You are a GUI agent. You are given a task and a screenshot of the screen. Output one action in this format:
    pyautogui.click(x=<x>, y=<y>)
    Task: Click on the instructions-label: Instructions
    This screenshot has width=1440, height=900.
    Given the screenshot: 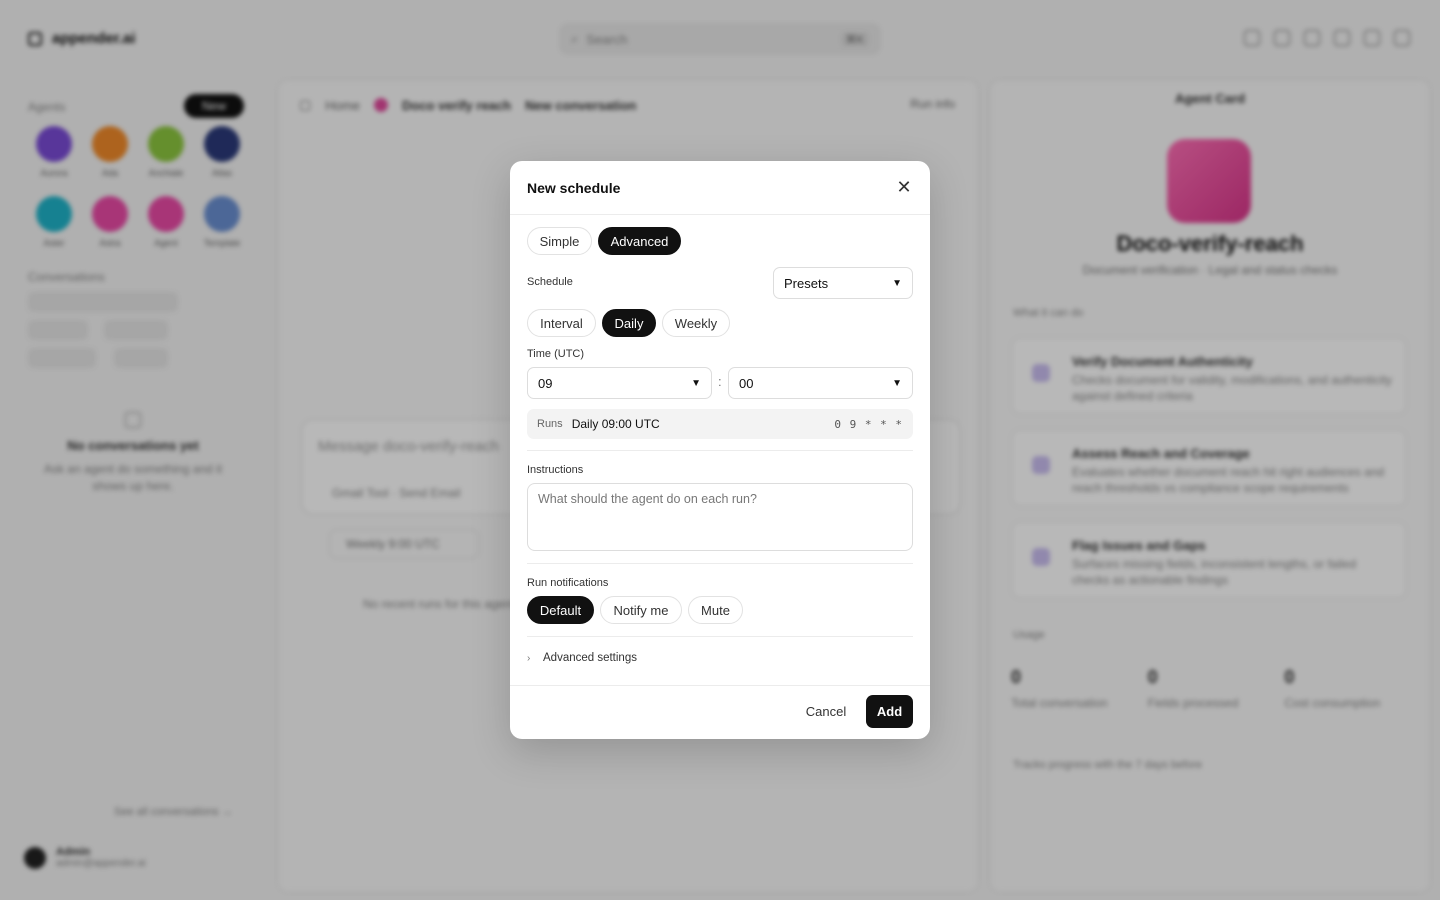 What is the action you would take?
    pyautogui.click(x=555, y=470)
    